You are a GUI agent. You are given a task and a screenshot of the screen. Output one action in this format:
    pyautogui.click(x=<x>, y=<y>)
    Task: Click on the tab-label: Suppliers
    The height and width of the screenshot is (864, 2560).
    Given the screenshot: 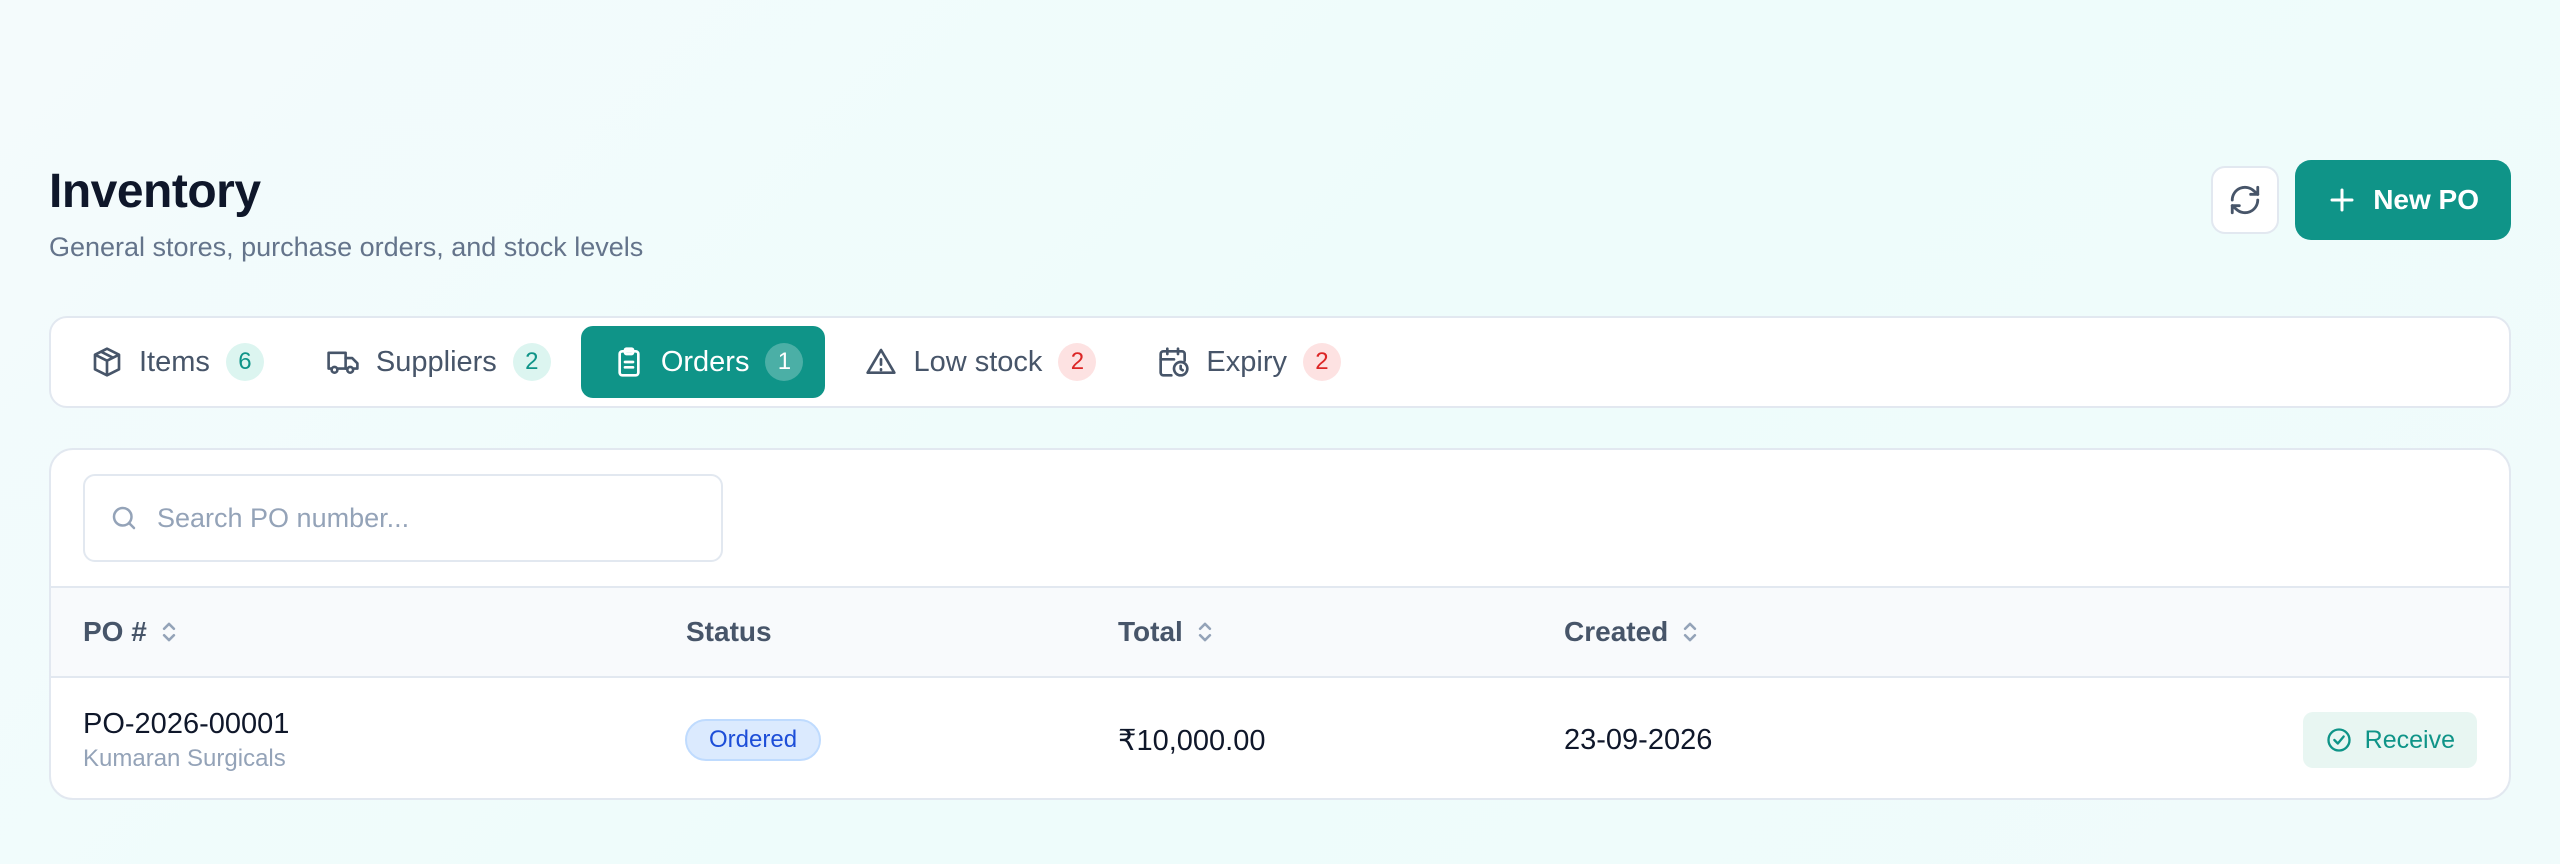 What is the action you would take?
    pyautogui.click(x=436, y=361)
    